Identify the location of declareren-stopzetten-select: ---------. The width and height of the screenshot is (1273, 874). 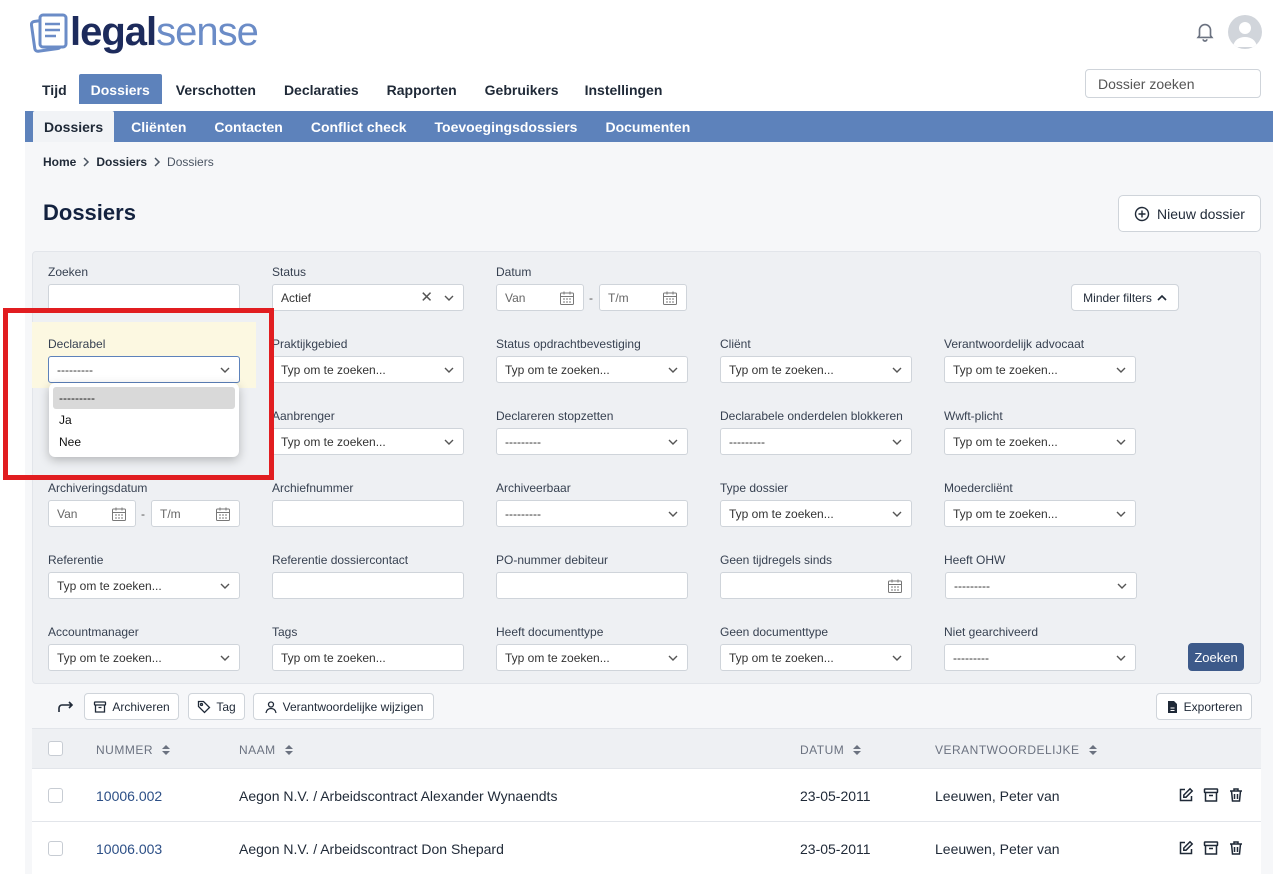
(592, 441).